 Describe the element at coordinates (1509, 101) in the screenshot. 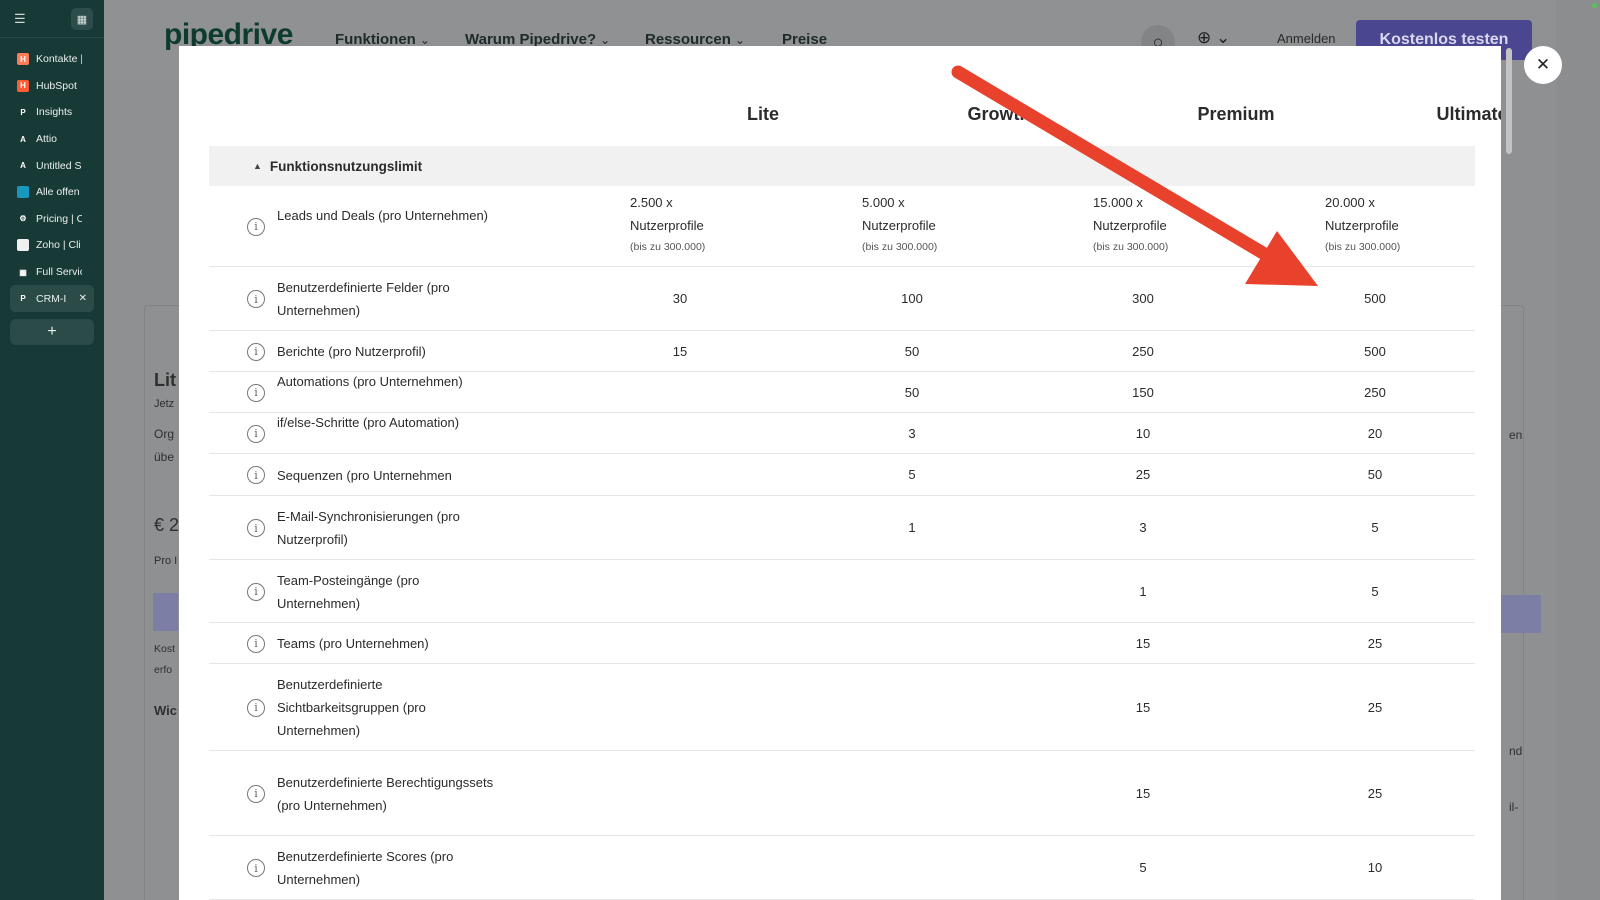

I see `scrollbar-thumb` at that location.